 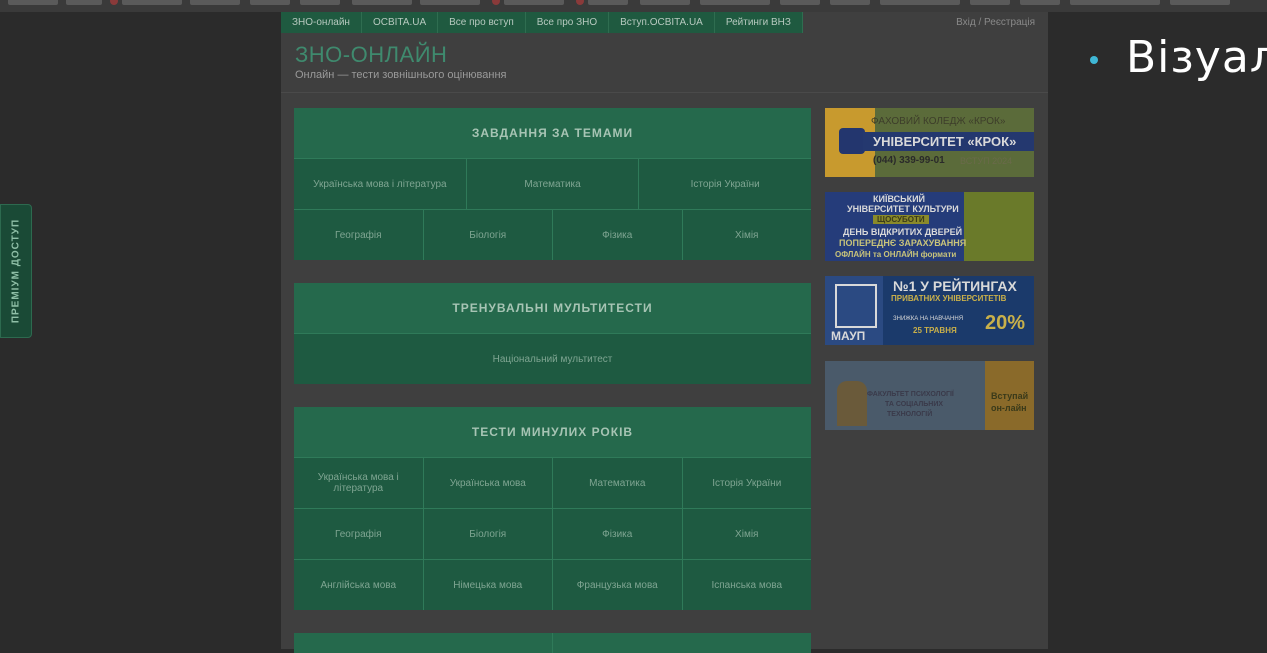 What do you see at coordinates (662, 22) in the screenshot?
I see `nav-item-vstup: Вступ.OCBITA.UA` at bounding box center [662, 22].